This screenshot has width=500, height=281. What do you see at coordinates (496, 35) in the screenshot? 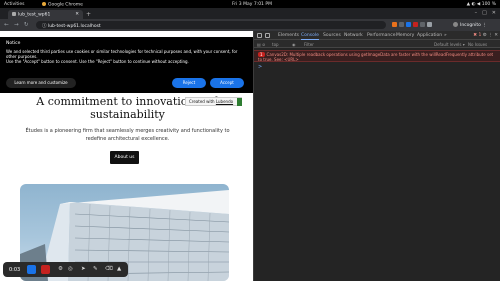
I see `close-devtools-icon: ✕` at bounding box center [496, 35].